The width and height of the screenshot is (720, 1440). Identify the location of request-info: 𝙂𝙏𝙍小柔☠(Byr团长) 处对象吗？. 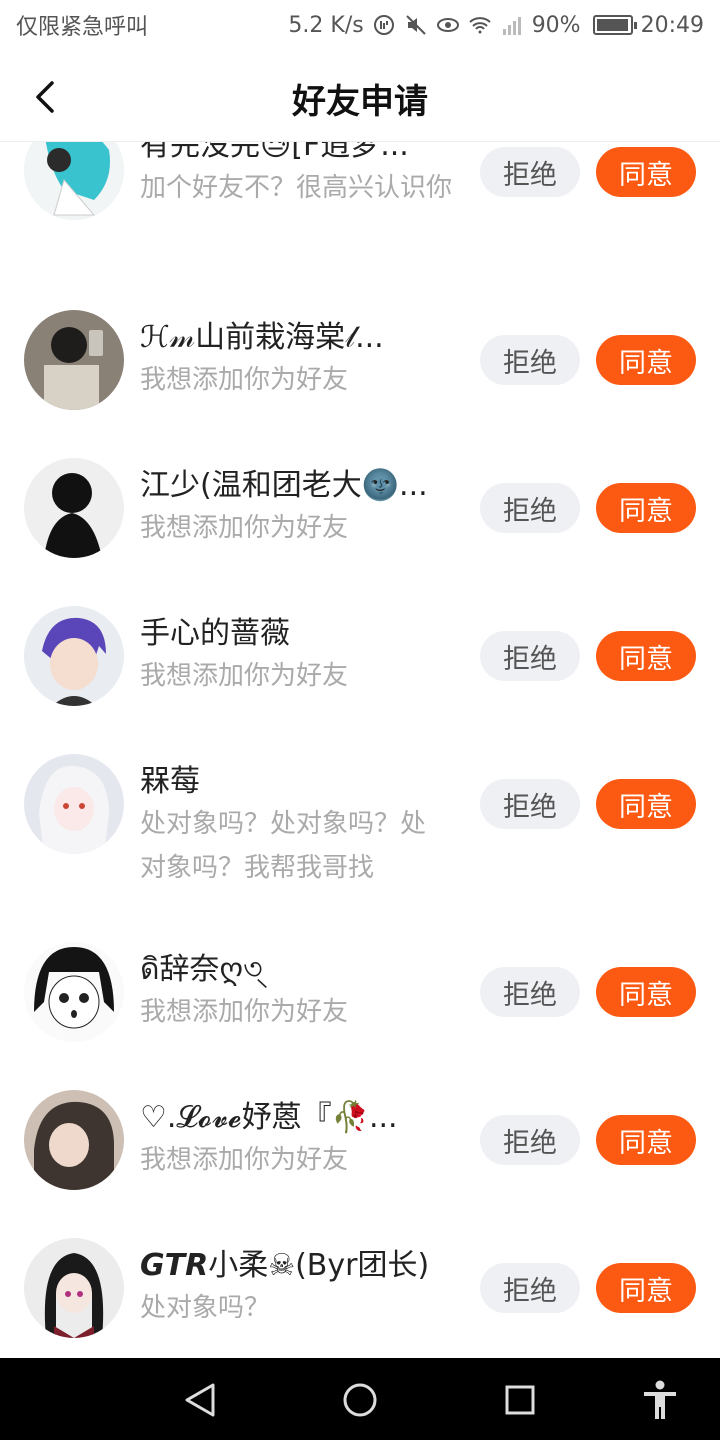
(300, 1288).